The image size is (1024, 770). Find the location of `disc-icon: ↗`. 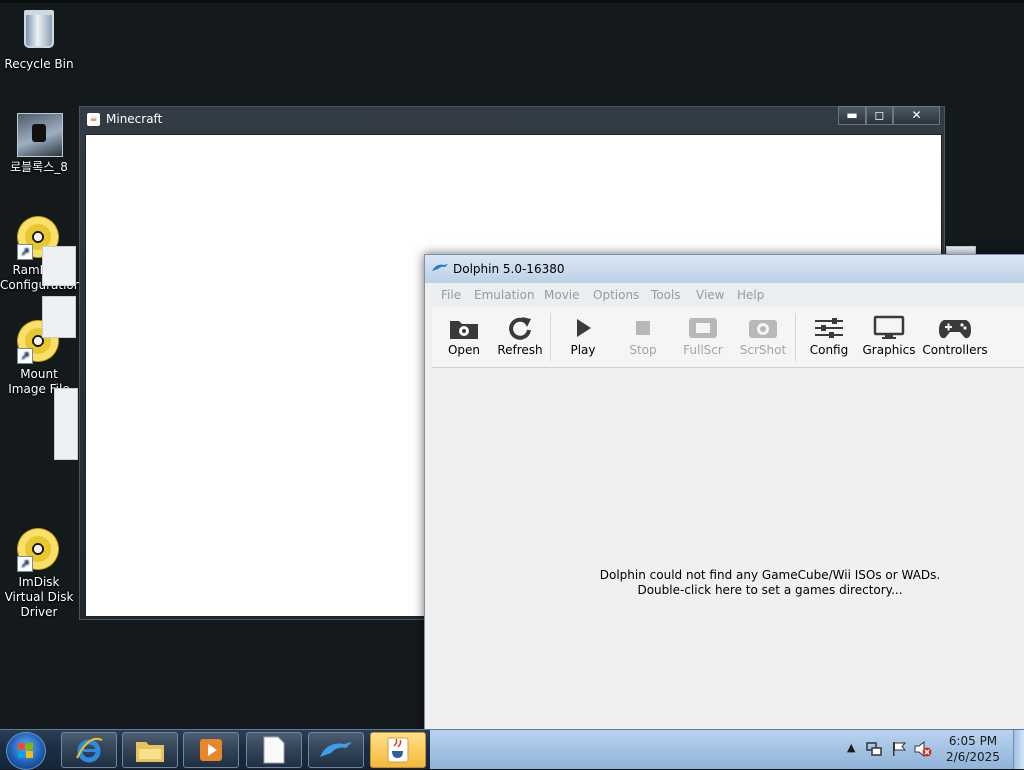

disc-icon: ↗ is located at coordinates (39, 550).